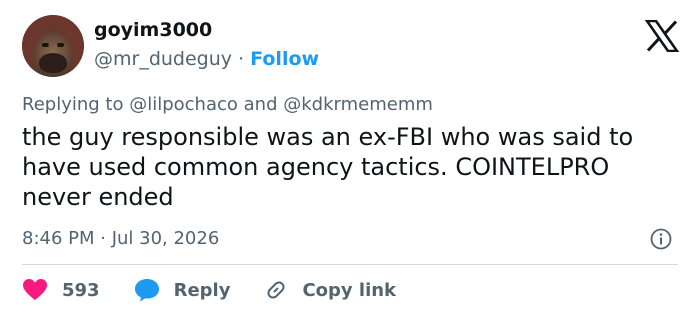  Describe the element at coordinates (146, 290) in the screenshot. I see `reply-bubble-icon` at that location.